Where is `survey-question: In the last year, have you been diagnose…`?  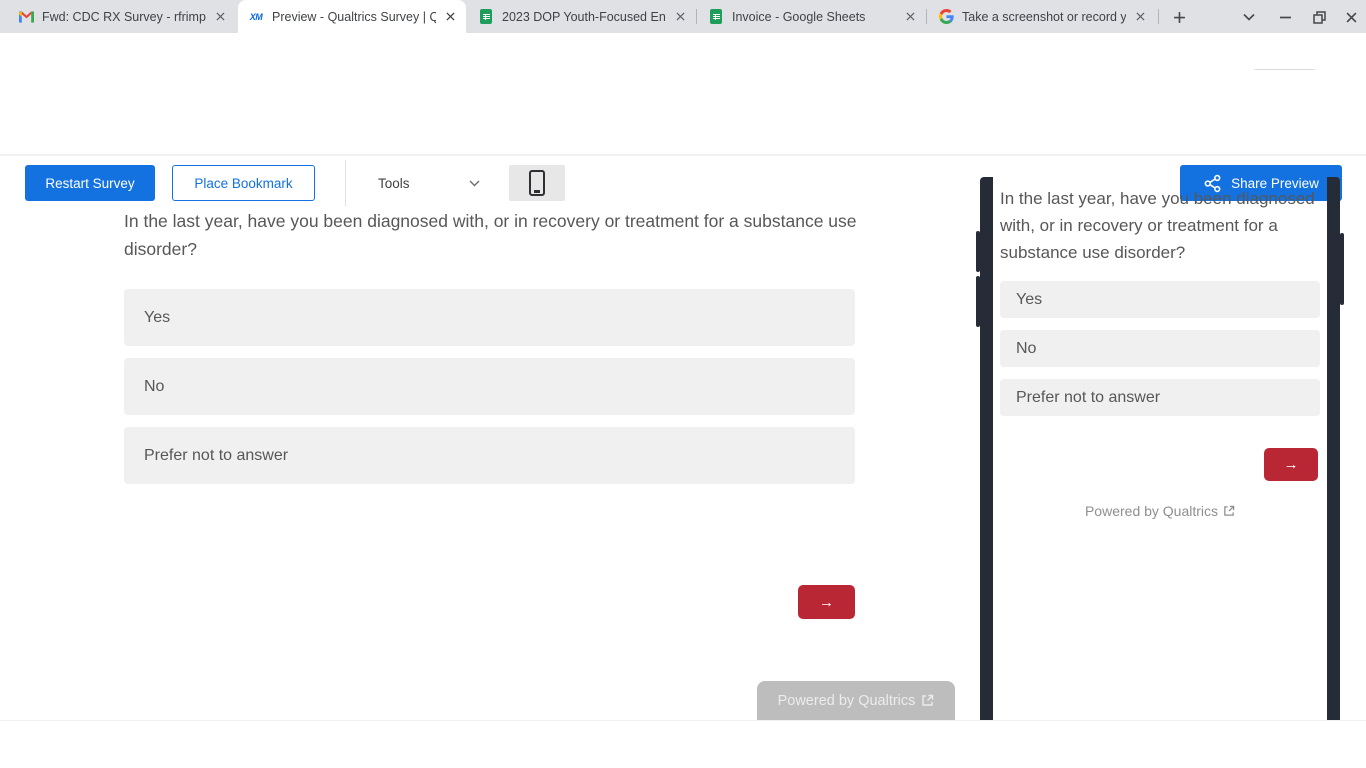 survey-question: In the last year, have you been diagnose… is located at coordinates (490, 235).